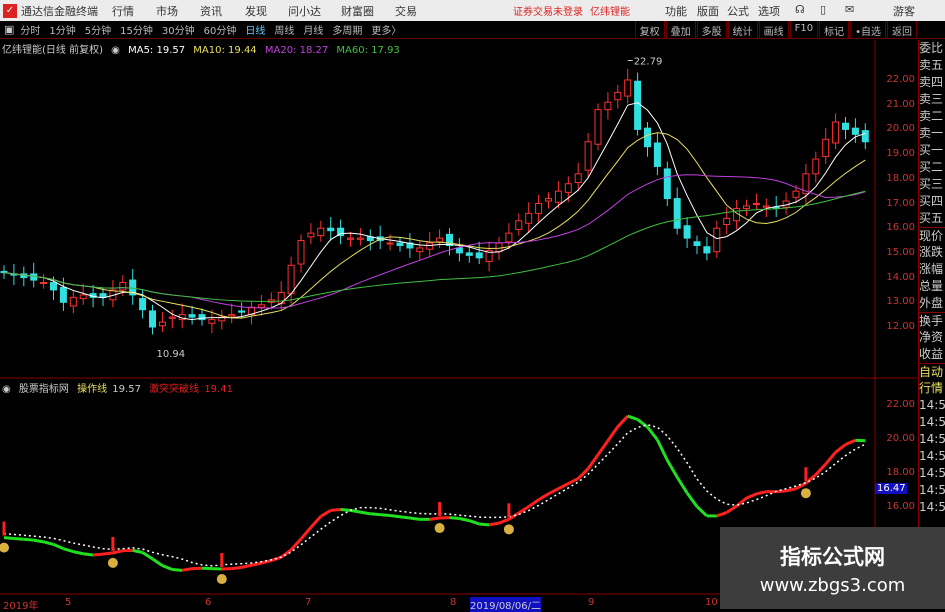 Image resolution: width=945 pixels, height=612 pixels. Describe the element at coordinates (932, 286) in the screenshot. I see `sidebar-item: 总量` at that location.